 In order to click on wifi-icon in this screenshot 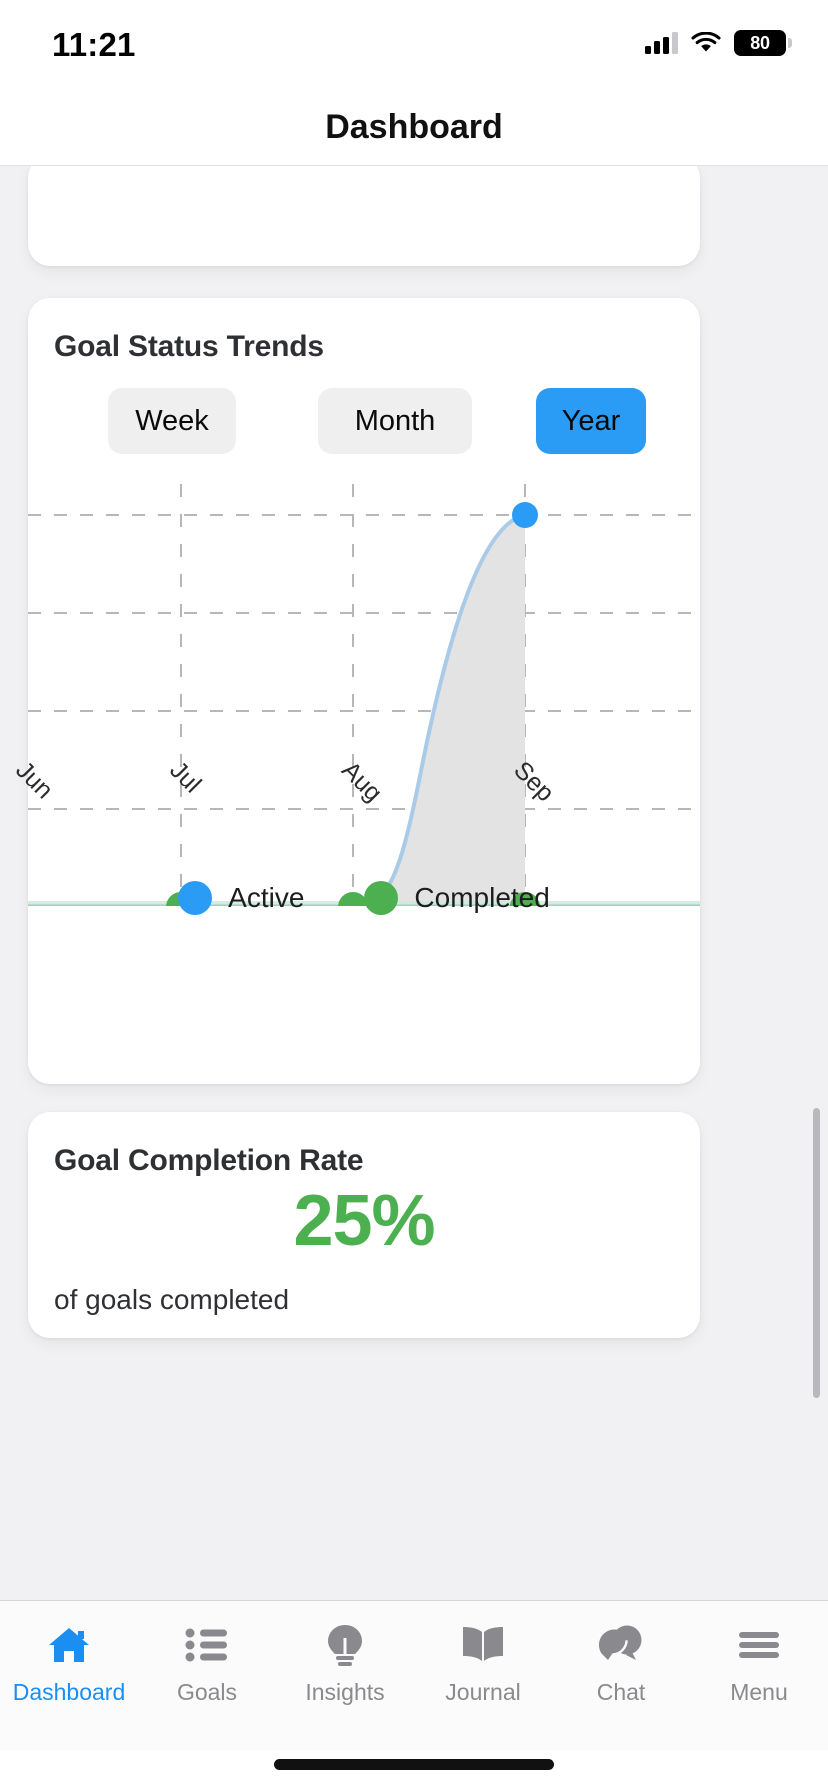, I will do `click(706, 42)`.